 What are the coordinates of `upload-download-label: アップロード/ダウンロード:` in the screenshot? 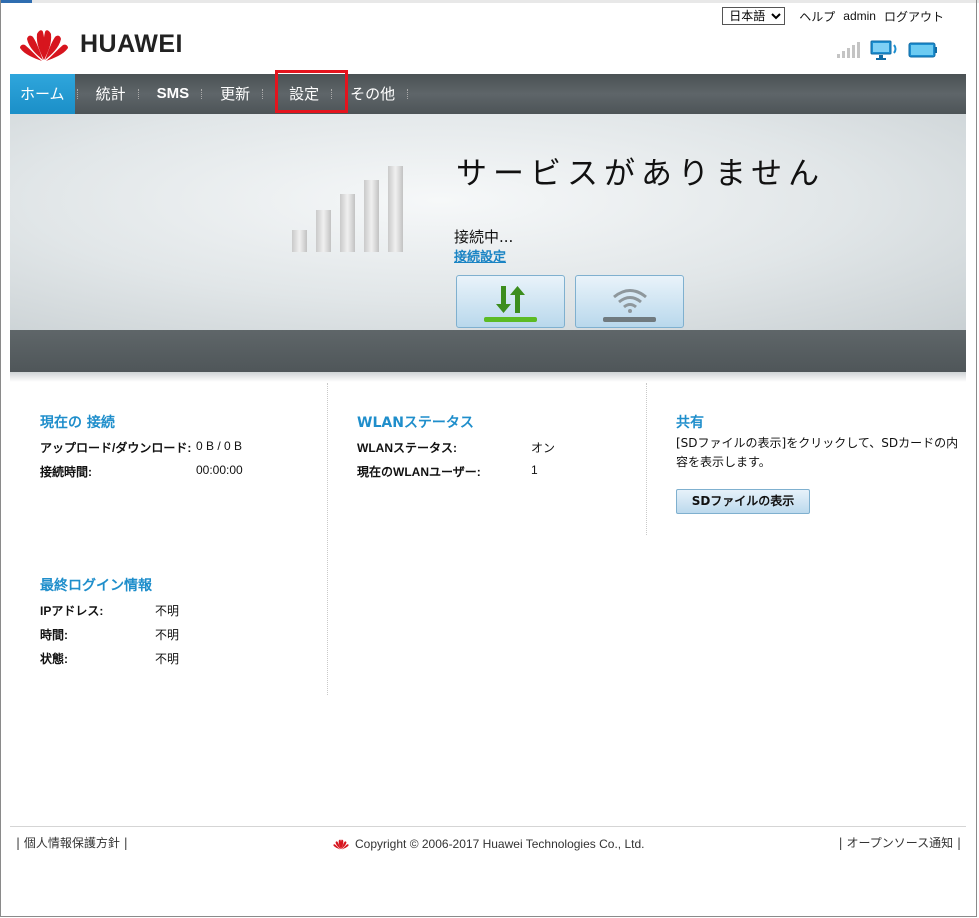 It's located at (116, 448).